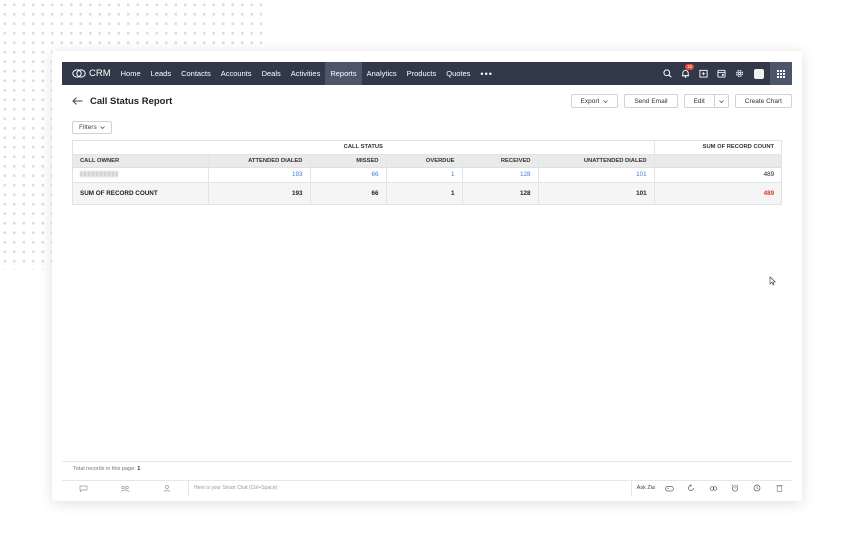 The image size is (854, 554). What do you see at coordinates (590, 101) in the screenshot?
I see `export-label: Export` at bounding box center [590, 101].